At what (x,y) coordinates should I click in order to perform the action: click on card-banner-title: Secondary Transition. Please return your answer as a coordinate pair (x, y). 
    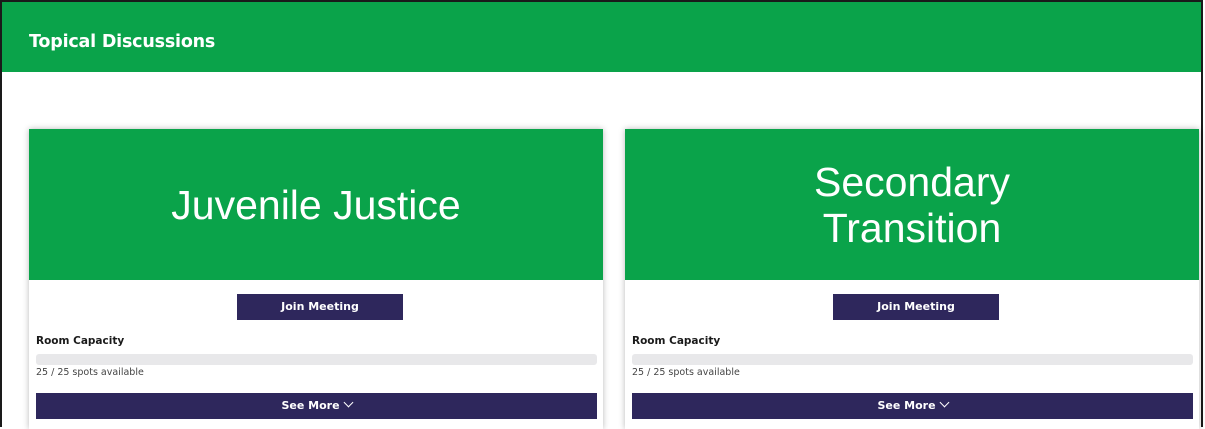
    Looking at the image, I should click on (911, 204).